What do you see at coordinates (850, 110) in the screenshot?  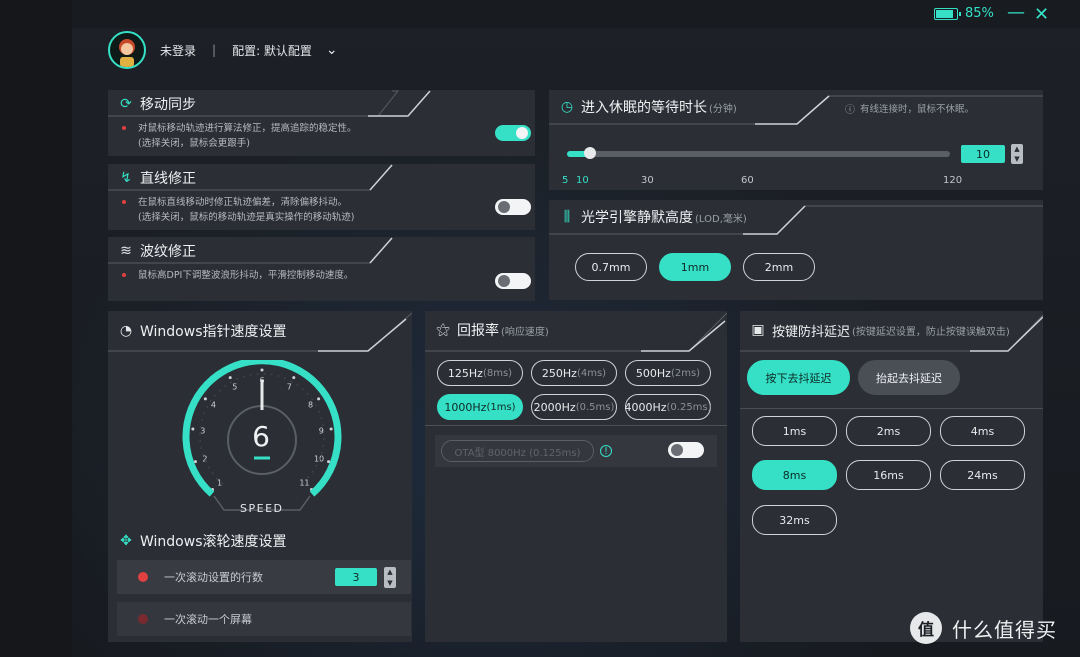 I see `info-icon: ⓘ` at bounding box center [850, 110].